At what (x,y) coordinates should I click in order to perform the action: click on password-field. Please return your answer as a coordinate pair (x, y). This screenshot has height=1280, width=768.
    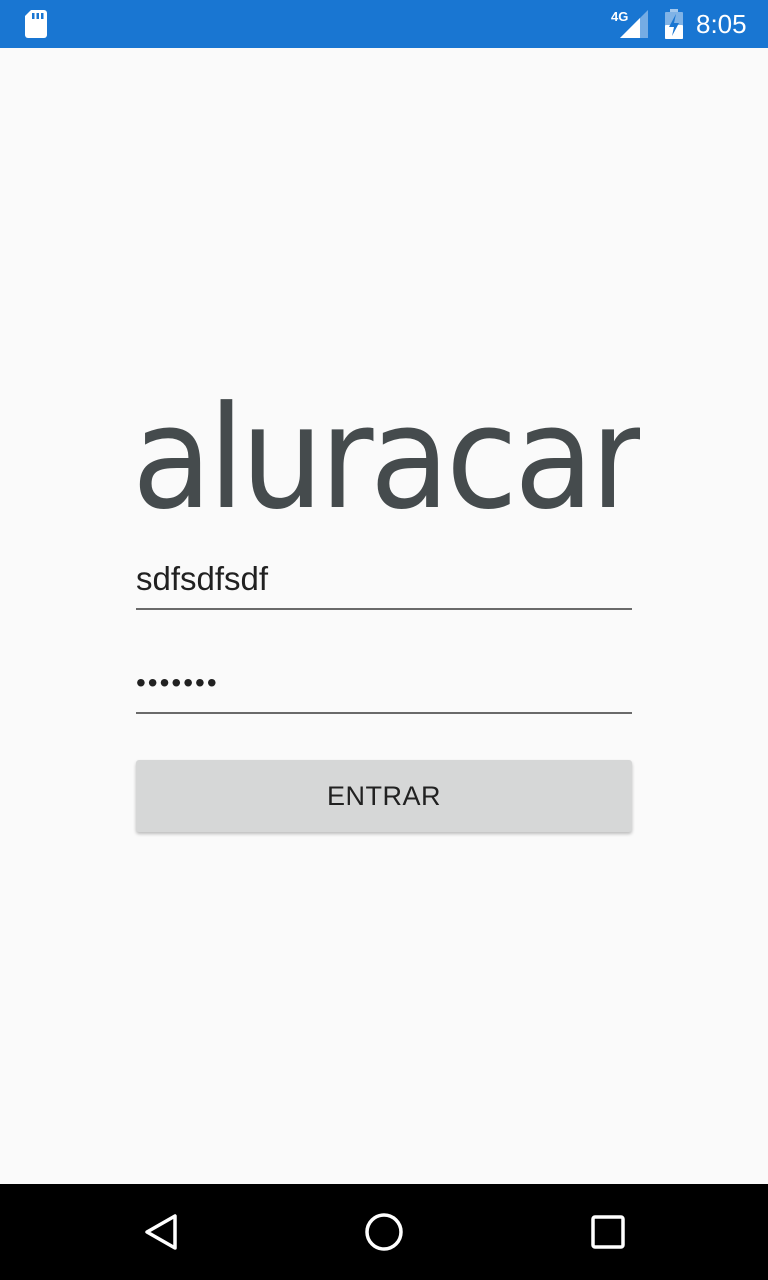
    Looking at the image, I should click on (384, 684).